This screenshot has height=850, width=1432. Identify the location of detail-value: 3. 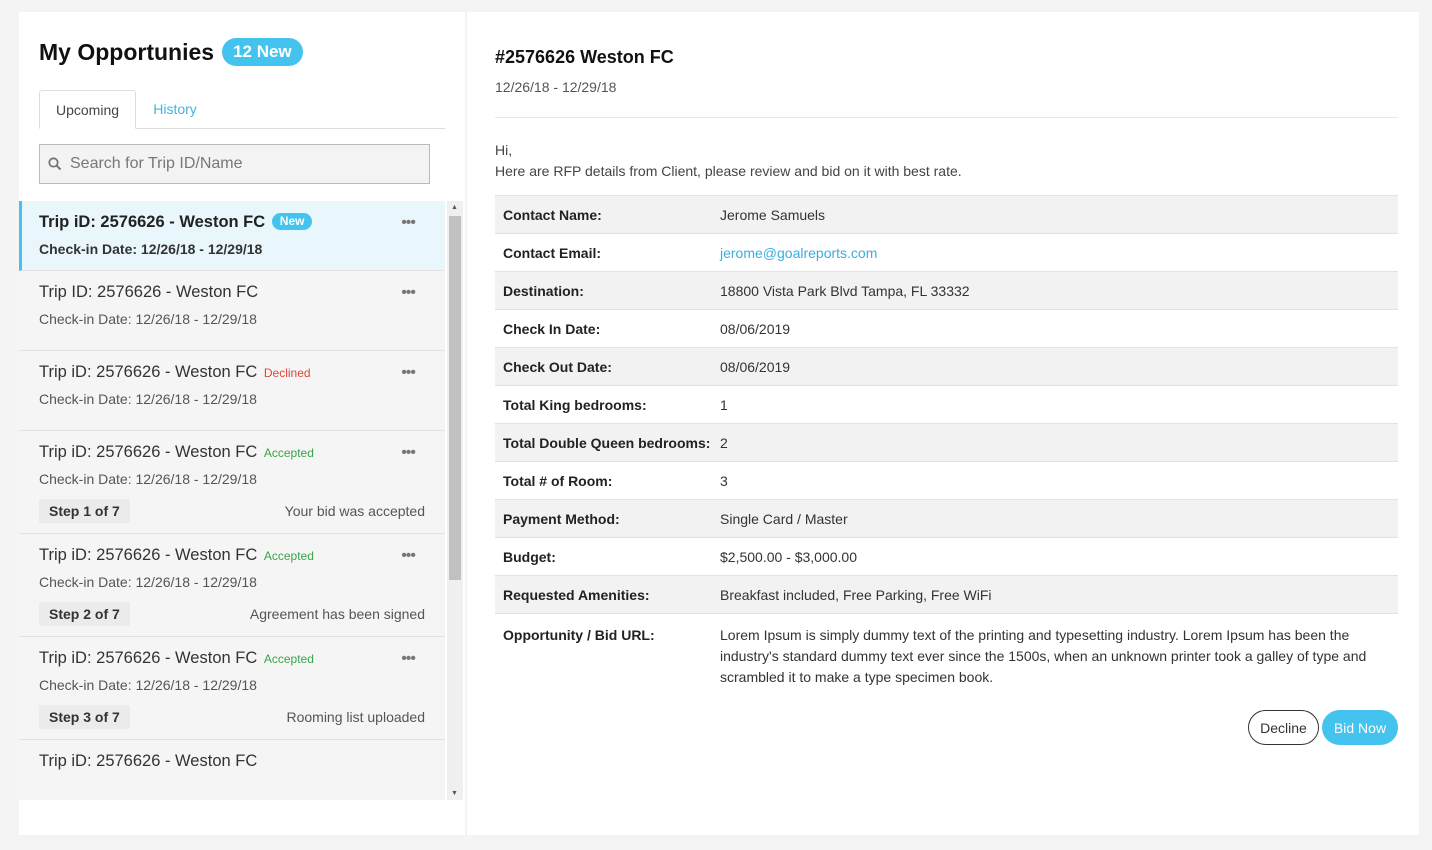
(724, 480).